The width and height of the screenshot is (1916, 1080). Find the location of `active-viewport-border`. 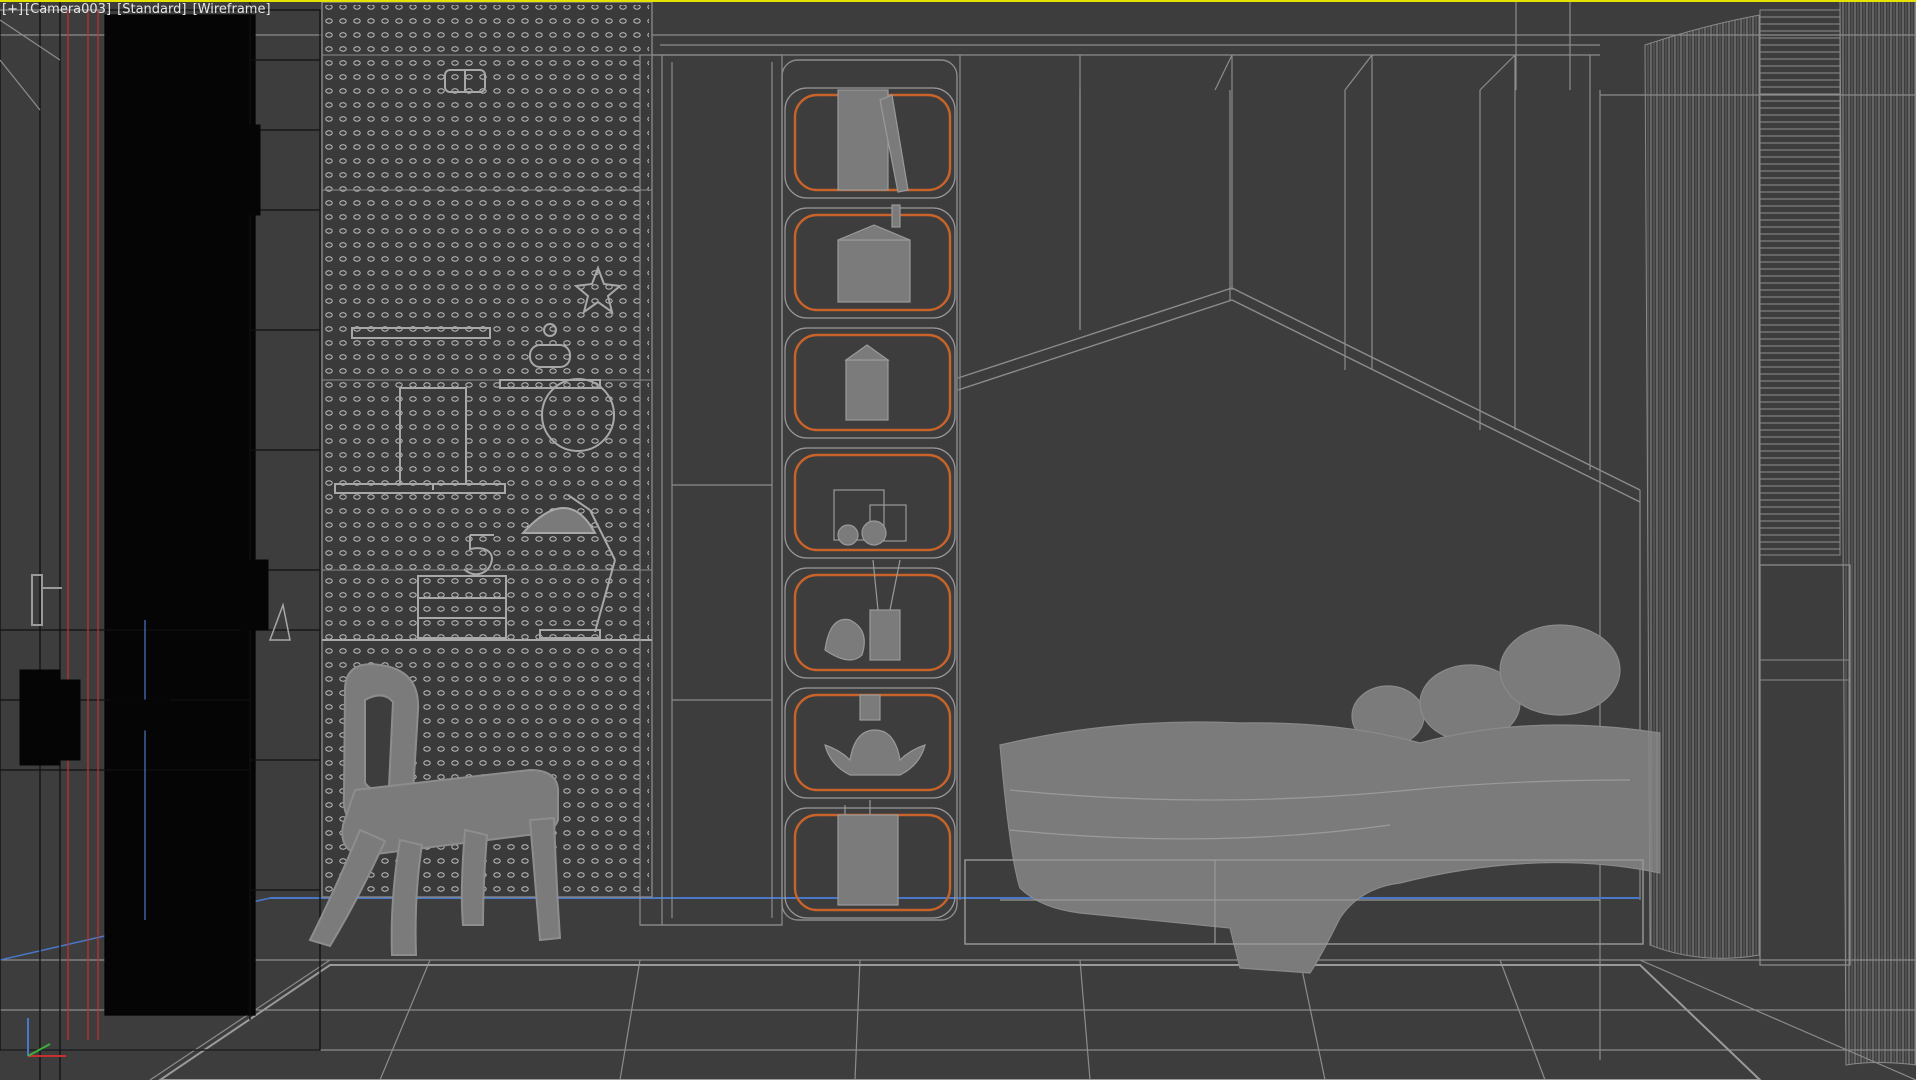

active-viewport-border is located at coordinates (958, 1).